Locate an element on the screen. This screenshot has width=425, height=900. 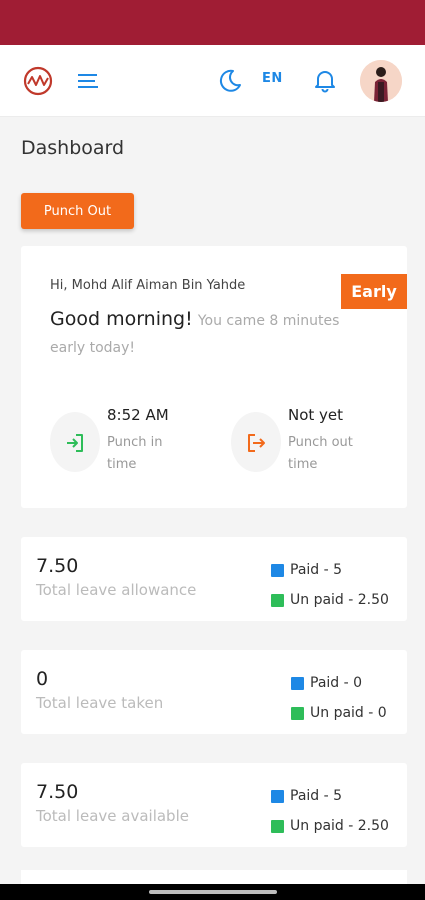
leave-taken-card: 0 Total leave taken Paid - 0 Un paid - 0 is located at coordinates (214, 692).